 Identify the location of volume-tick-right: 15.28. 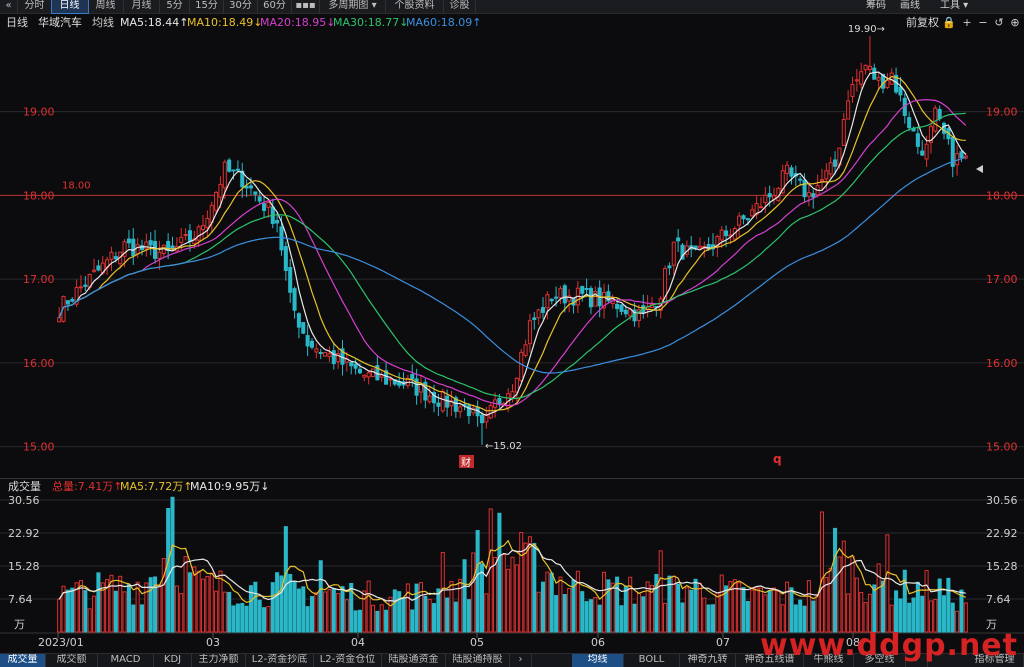
(1002, 566).